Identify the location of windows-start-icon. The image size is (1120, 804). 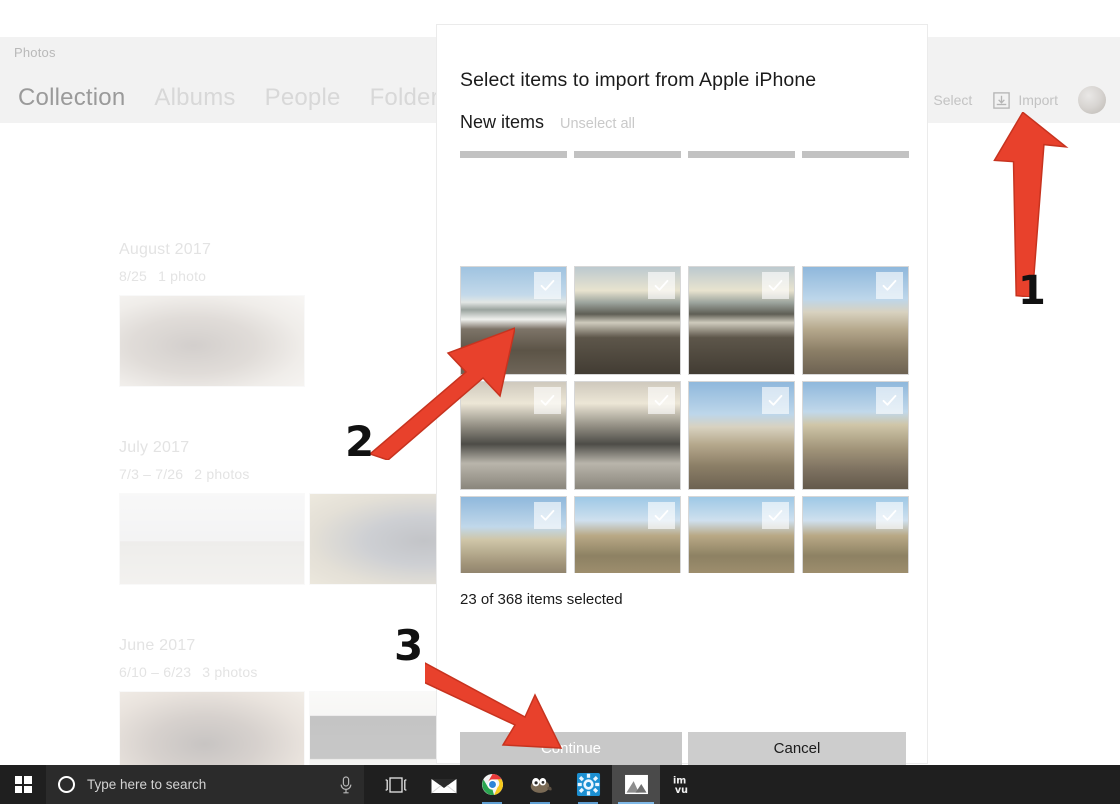
(23, 784).